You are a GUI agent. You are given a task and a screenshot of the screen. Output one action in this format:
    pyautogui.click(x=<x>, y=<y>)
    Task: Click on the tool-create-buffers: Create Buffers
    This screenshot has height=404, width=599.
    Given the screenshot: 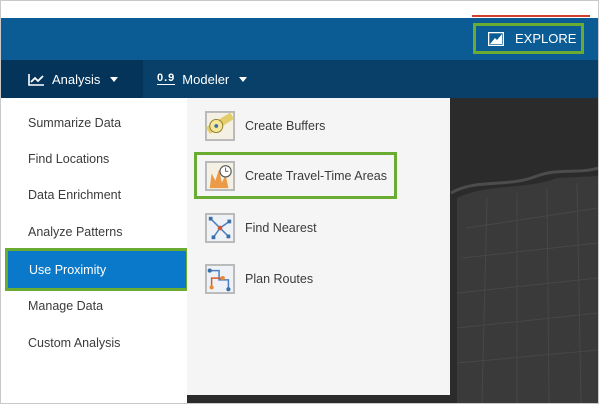 What is the action you would take?
    pyautogui.click(x=265, y=126)
    